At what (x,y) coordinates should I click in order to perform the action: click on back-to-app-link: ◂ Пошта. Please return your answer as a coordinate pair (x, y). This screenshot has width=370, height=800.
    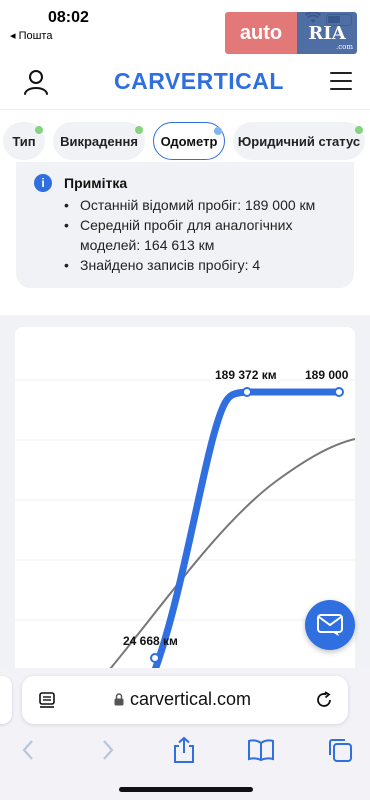
    Looking at the image, I should click on (31, 35).